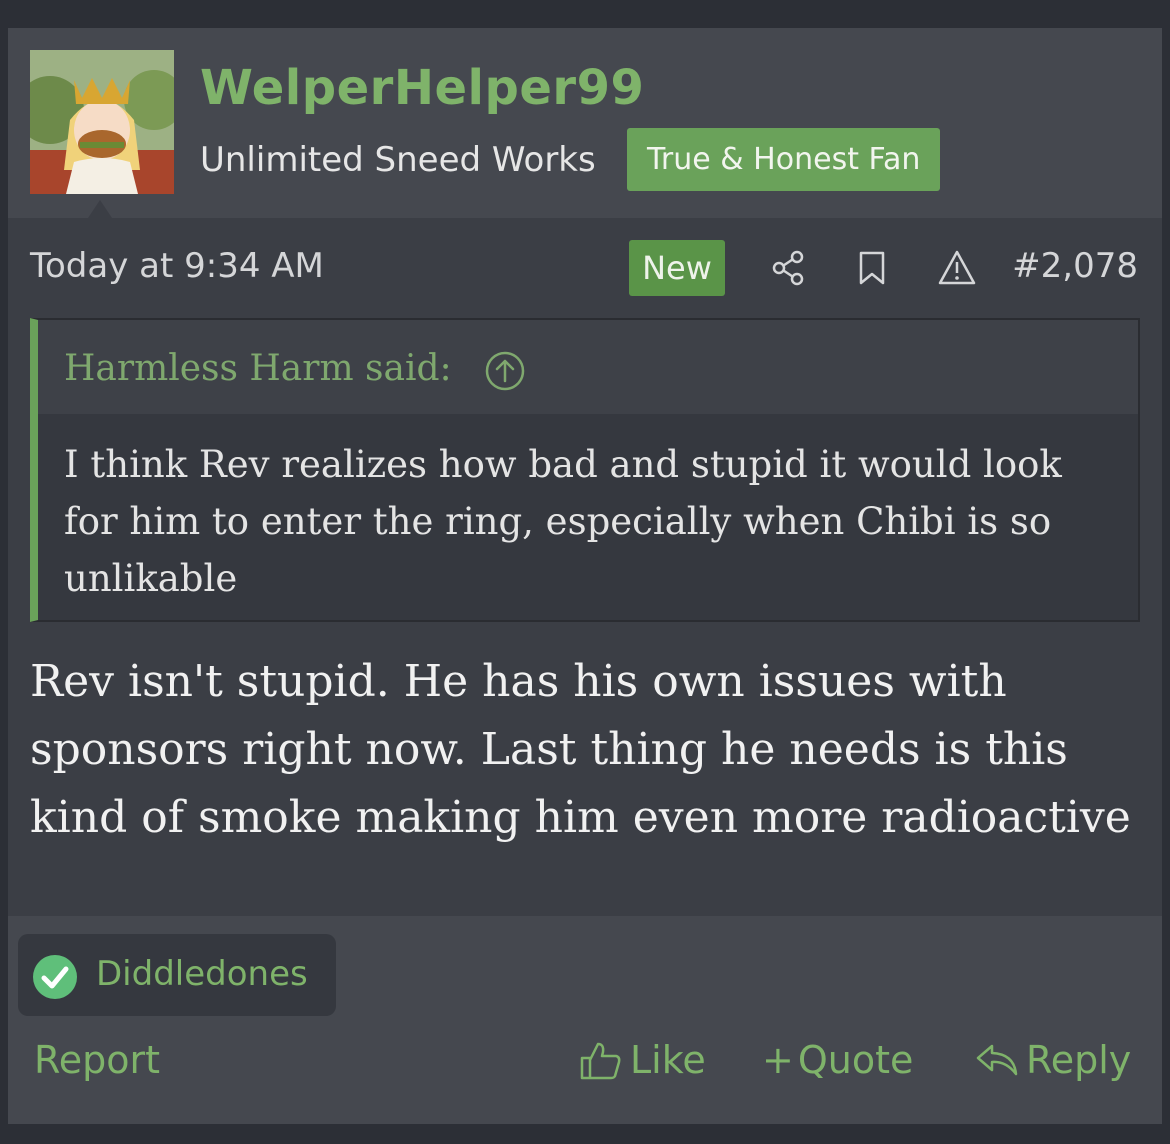 This screenshot has width=1170, height=1144. I want to click on plus-icon: +, so click(778, 1060).